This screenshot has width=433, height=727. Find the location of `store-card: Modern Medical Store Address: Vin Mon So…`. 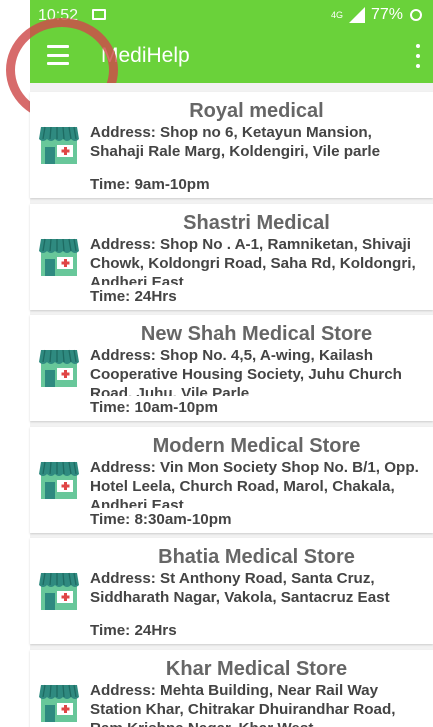

store-card: Modern Medical Store Address: Vin Mon So… is located at coordinates (231, 479).